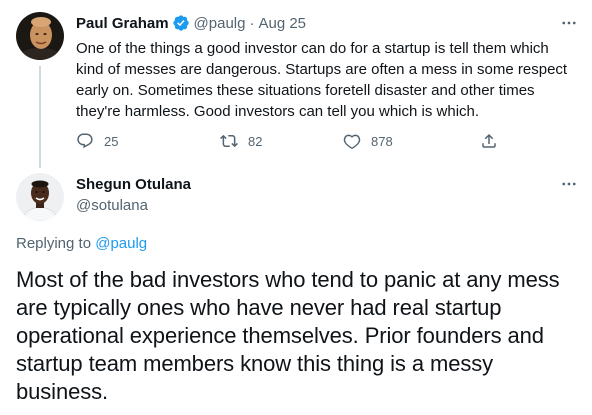 The width and height of the screenshot is (592, 415). Describe the element at coordinates (255, 141) in the screenshot. I see `retweet-count: 82` at that location.